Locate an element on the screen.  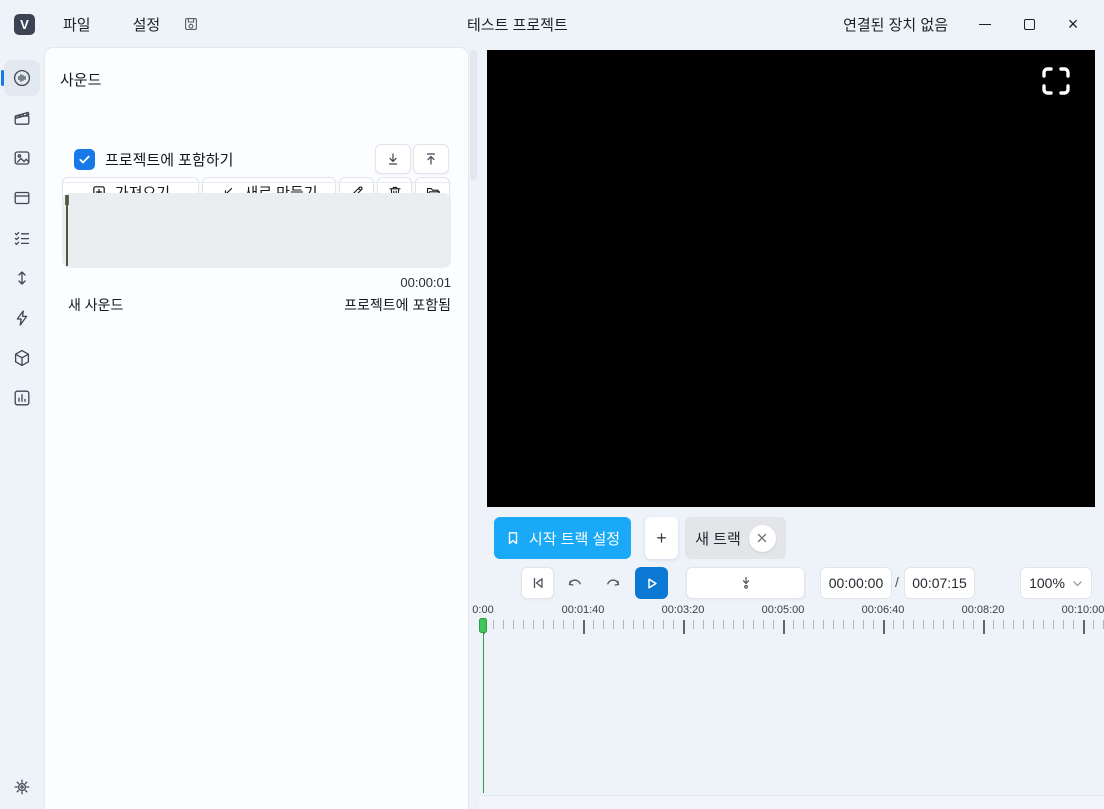
maximize-icon is located at coordinates (1029, 24).